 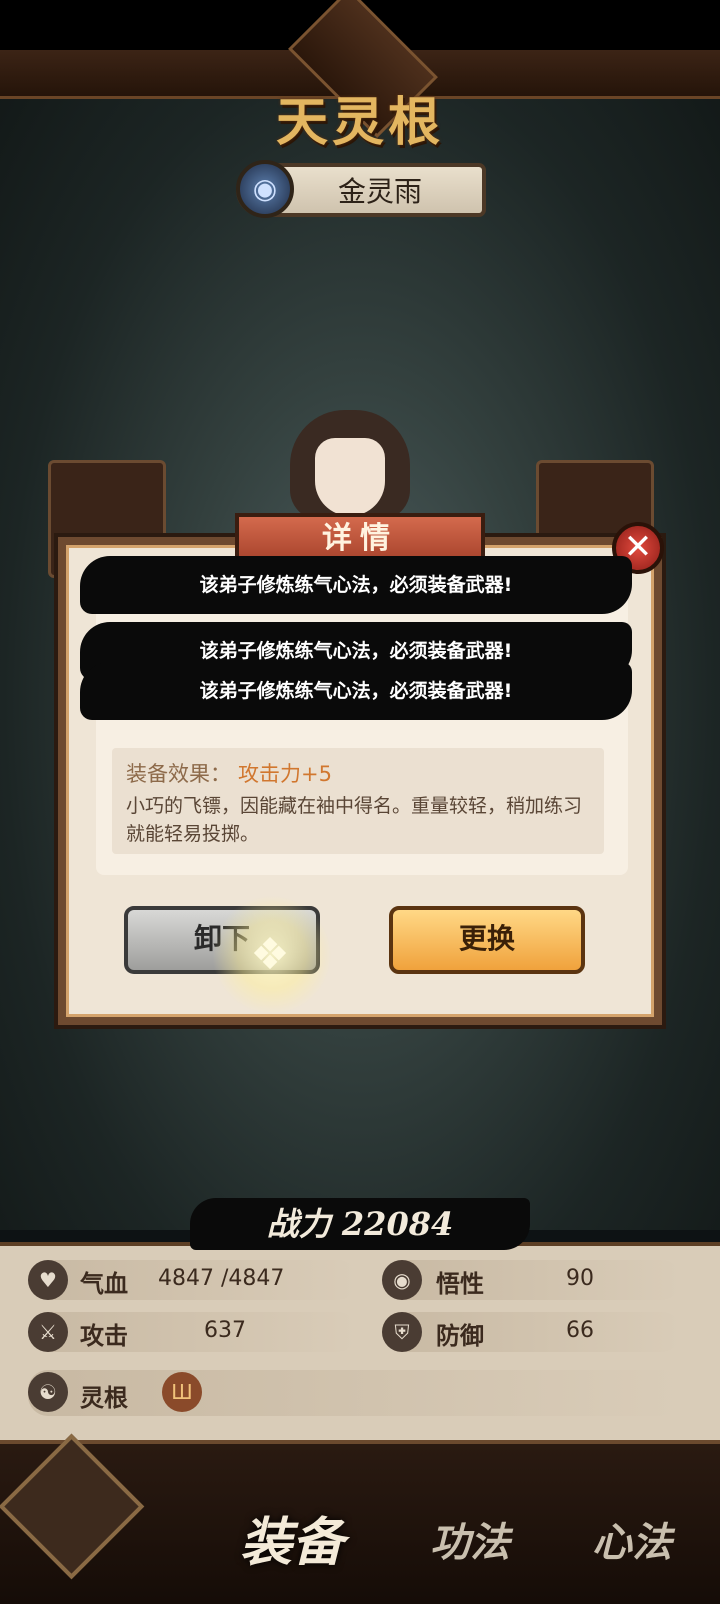 I want to click on effect-label: 装备效果：, so click(x=178, y=774).